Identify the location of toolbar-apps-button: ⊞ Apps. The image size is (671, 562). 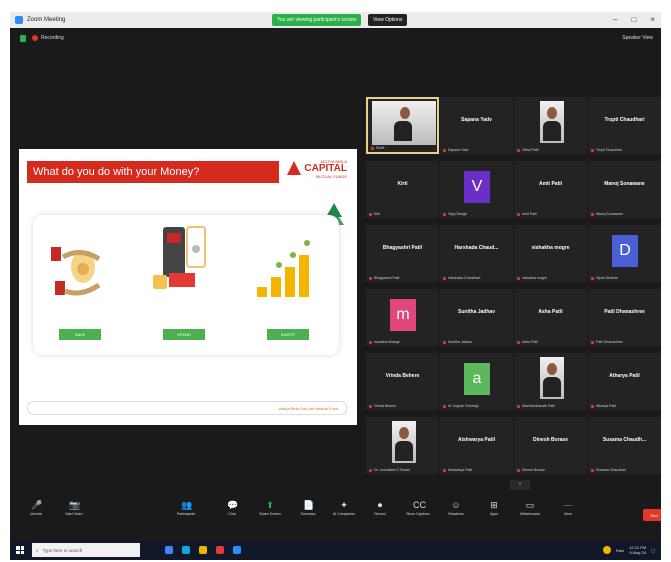
(494, 508).